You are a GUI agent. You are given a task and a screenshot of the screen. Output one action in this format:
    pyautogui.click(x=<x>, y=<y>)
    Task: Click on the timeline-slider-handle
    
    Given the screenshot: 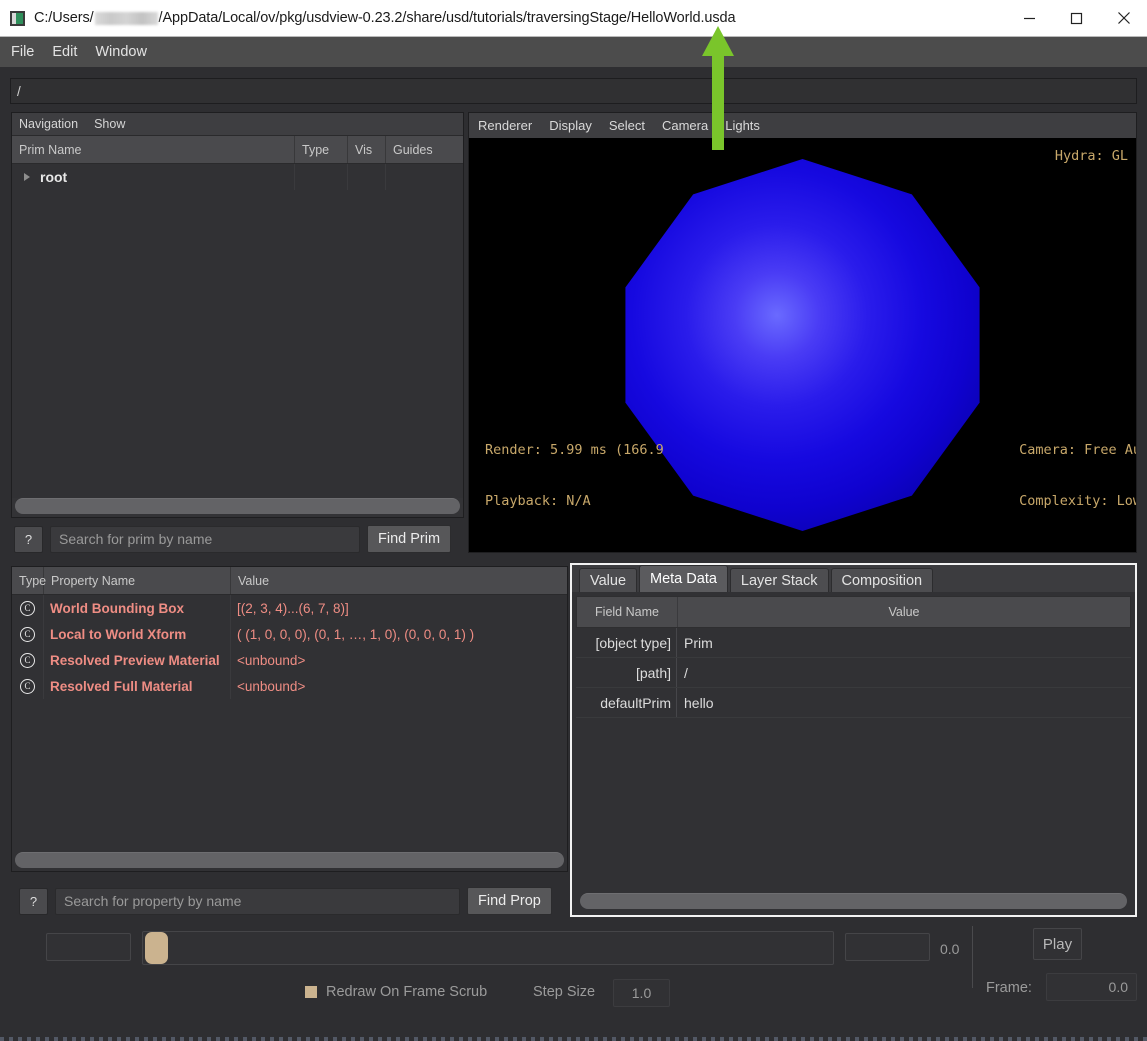 What is the action you would take?
    pyautogui.click(x=156, y=948)
    